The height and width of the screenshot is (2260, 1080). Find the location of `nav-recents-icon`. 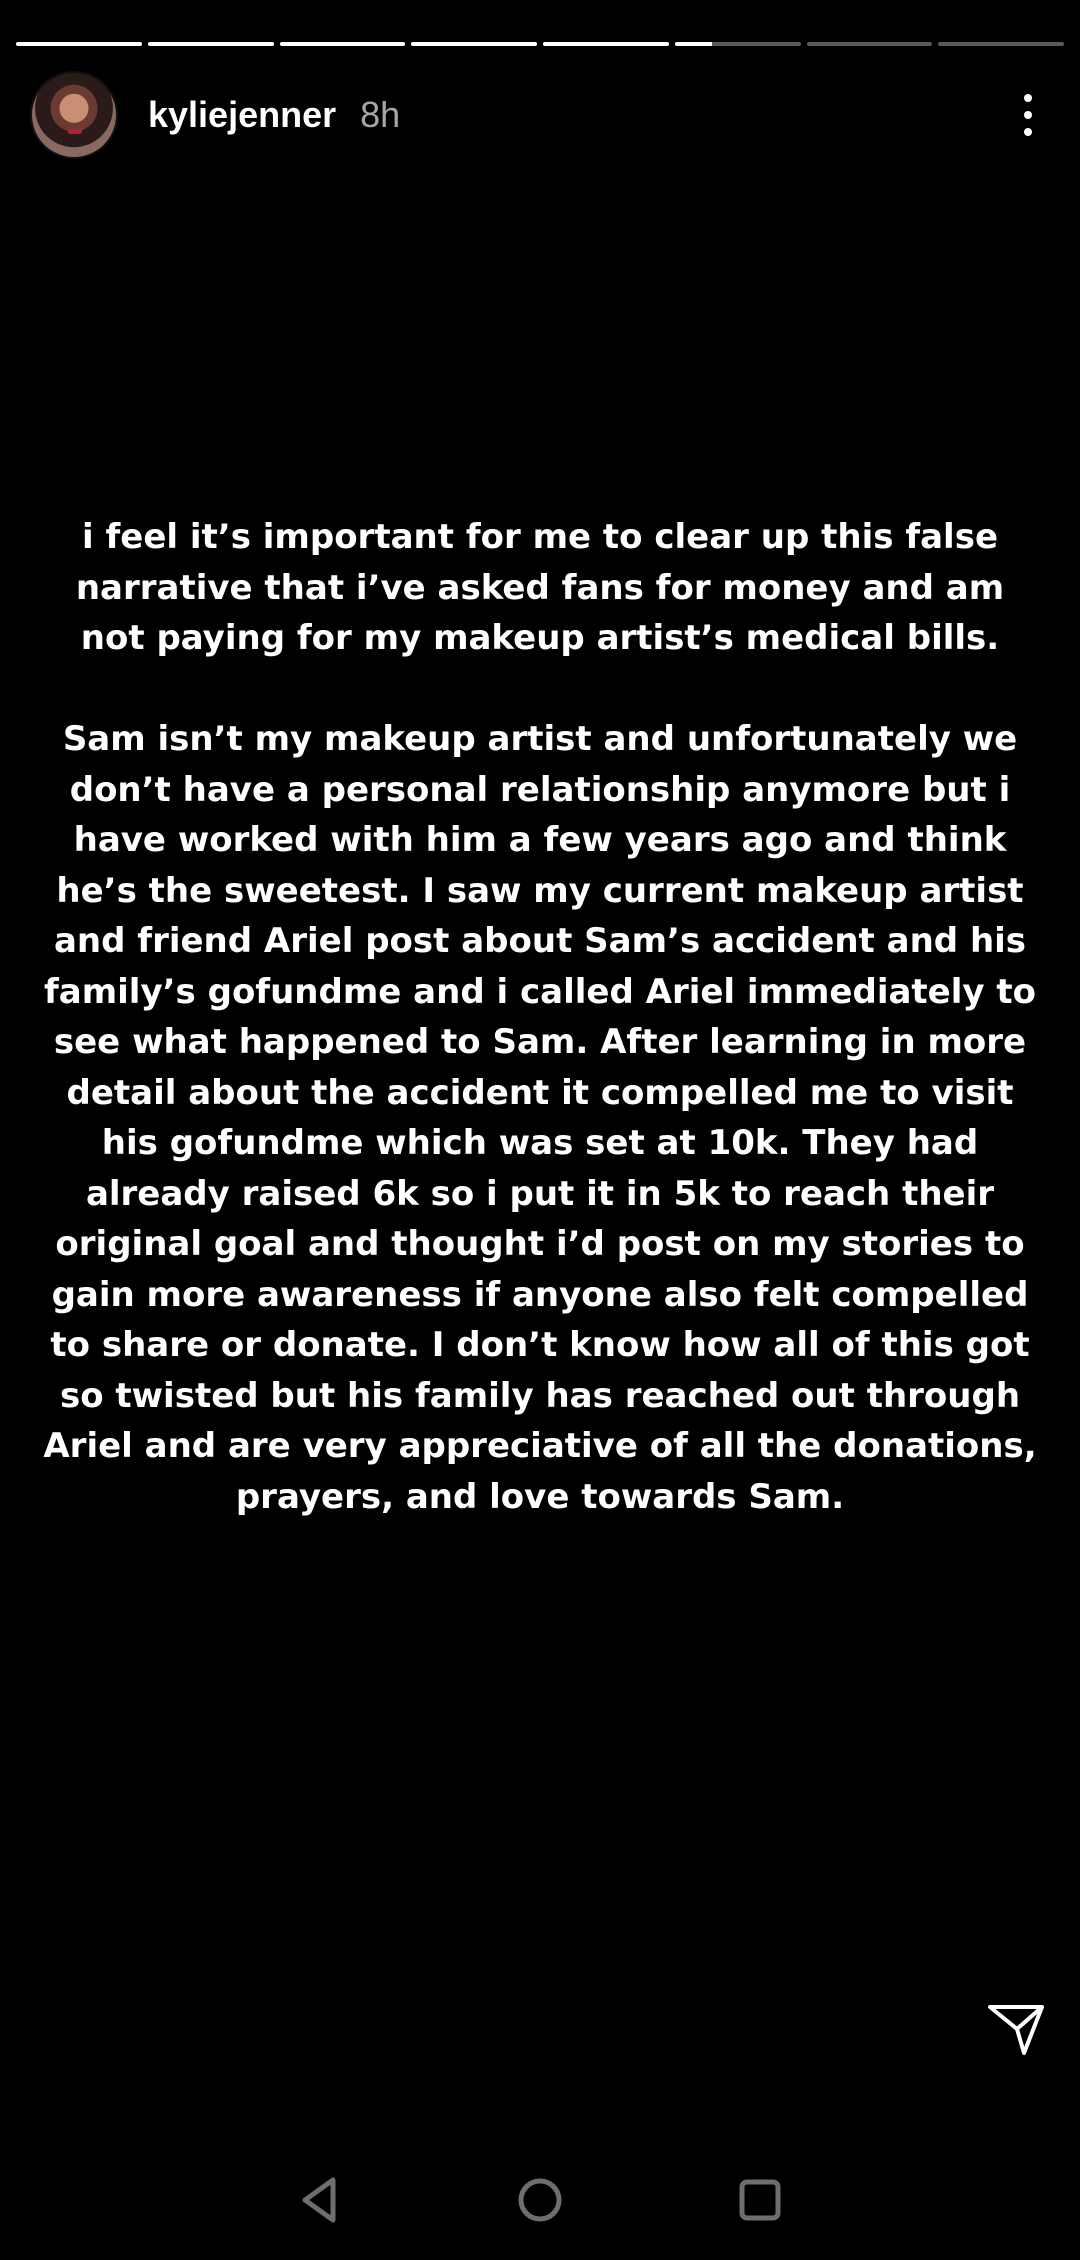

nav-recents-icon is located at coordinates (760, 2200).